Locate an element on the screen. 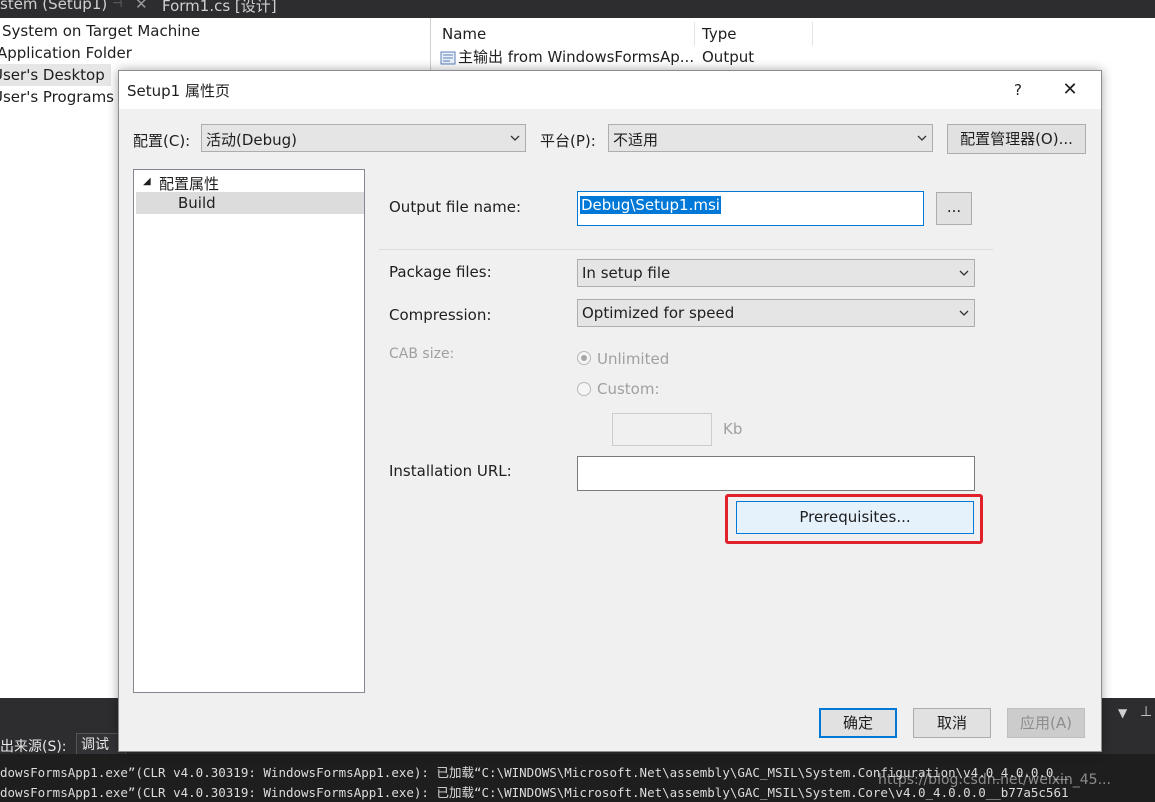  pin-icon: ⊥ is located at coordinates (1146, 712).